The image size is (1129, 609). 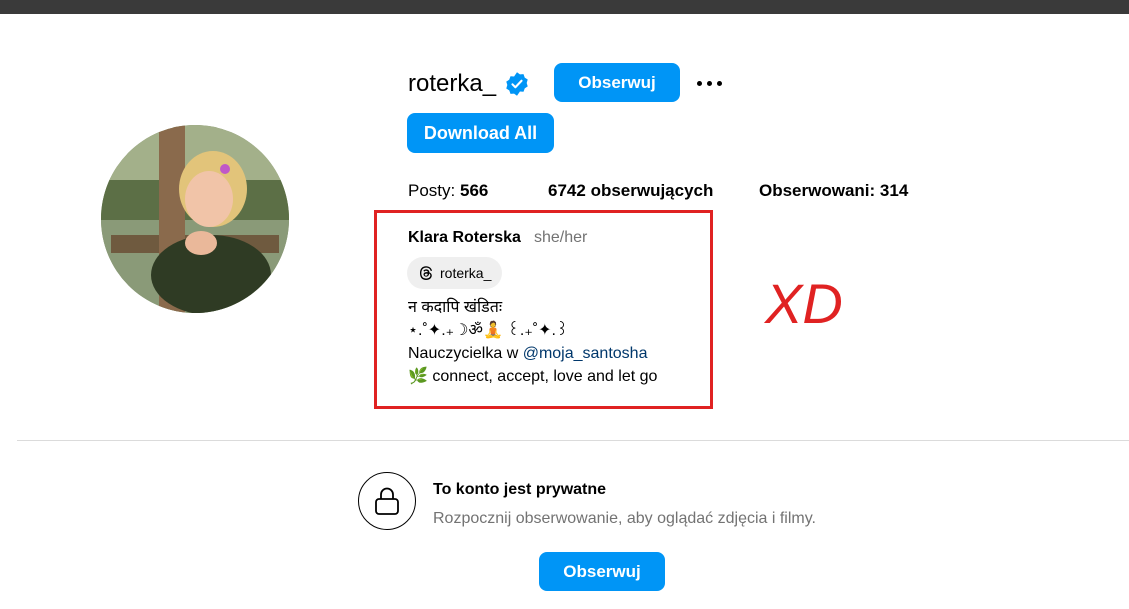 I want to click on threads-link: roterka_, so click(x=454, y=273).